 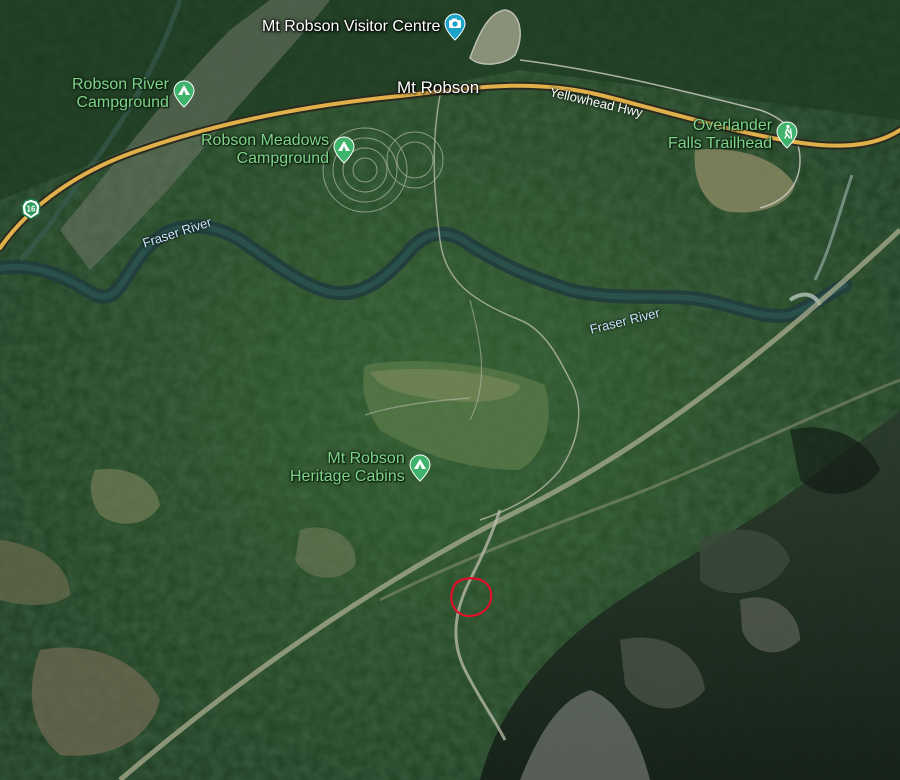 What do you see at coordinates (351, 26) in the screenshot?
I see `visitor-centre-label: Mt Robson Visitor Centre` at bounding box center [351, 26].